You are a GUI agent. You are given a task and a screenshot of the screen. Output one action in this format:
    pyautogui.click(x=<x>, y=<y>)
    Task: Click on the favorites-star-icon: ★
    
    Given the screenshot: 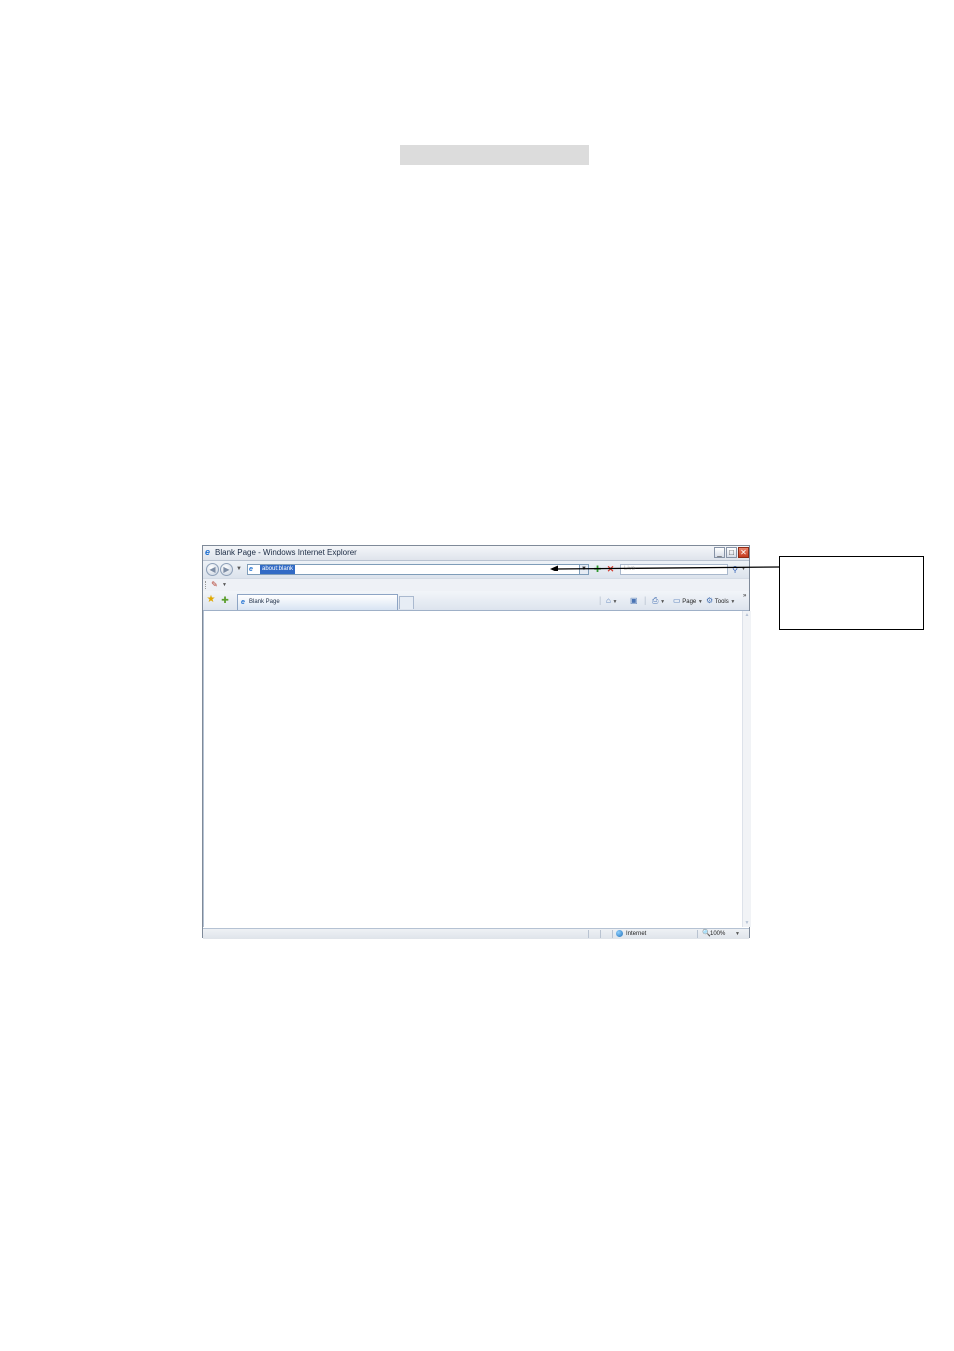 What is the action you would take?
    pyautogui.click(x=211, y=600)
    